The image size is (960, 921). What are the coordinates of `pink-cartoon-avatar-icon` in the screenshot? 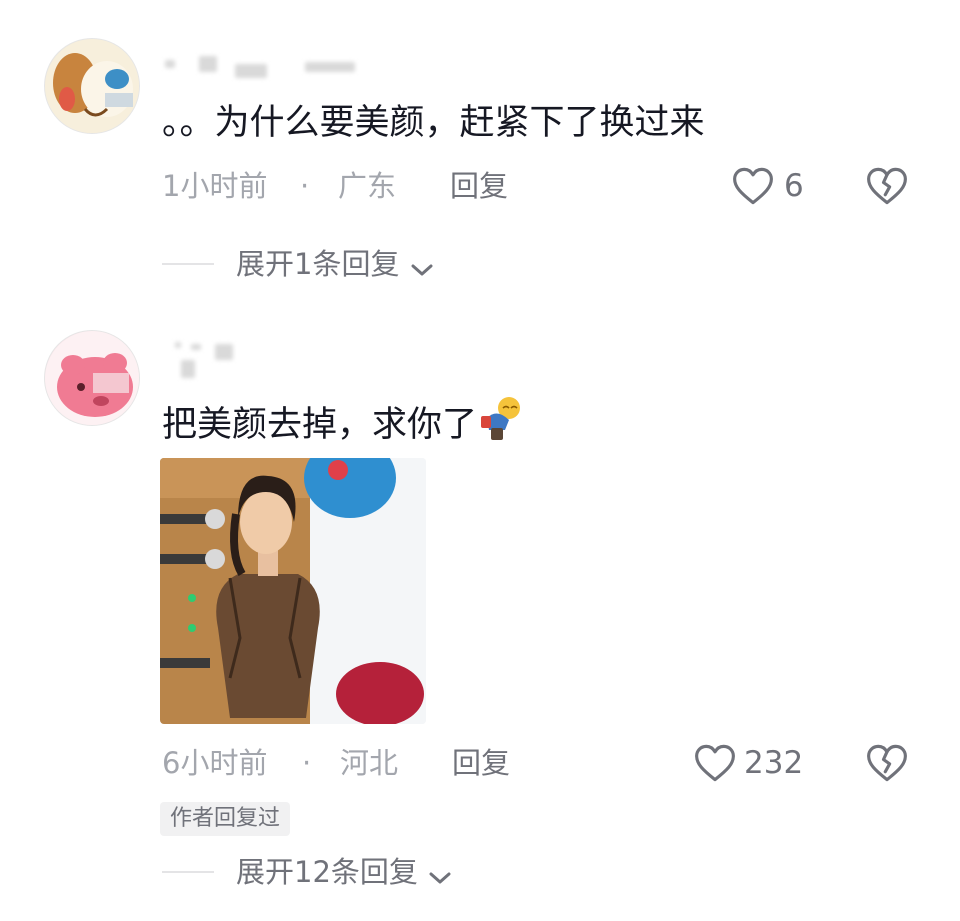 It's located at (92, 378).